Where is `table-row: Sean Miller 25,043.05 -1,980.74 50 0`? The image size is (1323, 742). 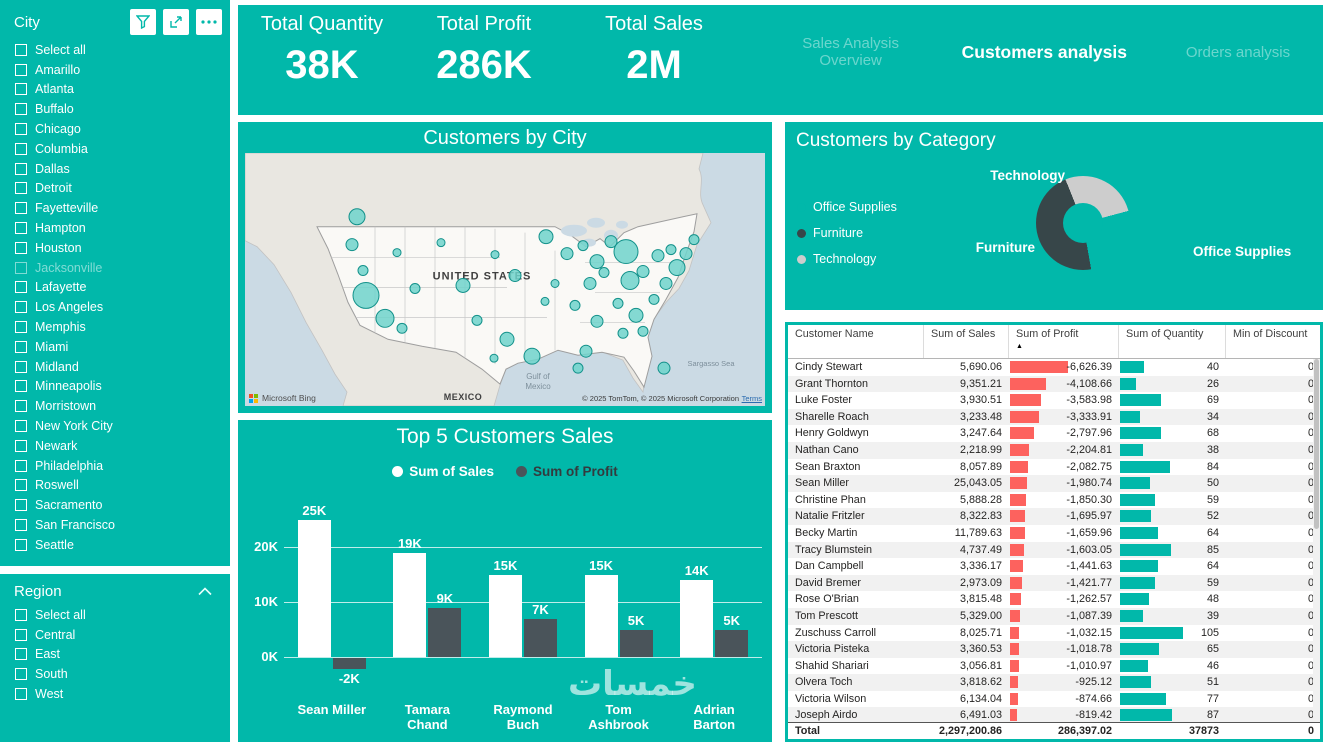 table-row: Sean Miller 25,043.05 -1,980.74 50 0 is located at coordinates (1054, 483).